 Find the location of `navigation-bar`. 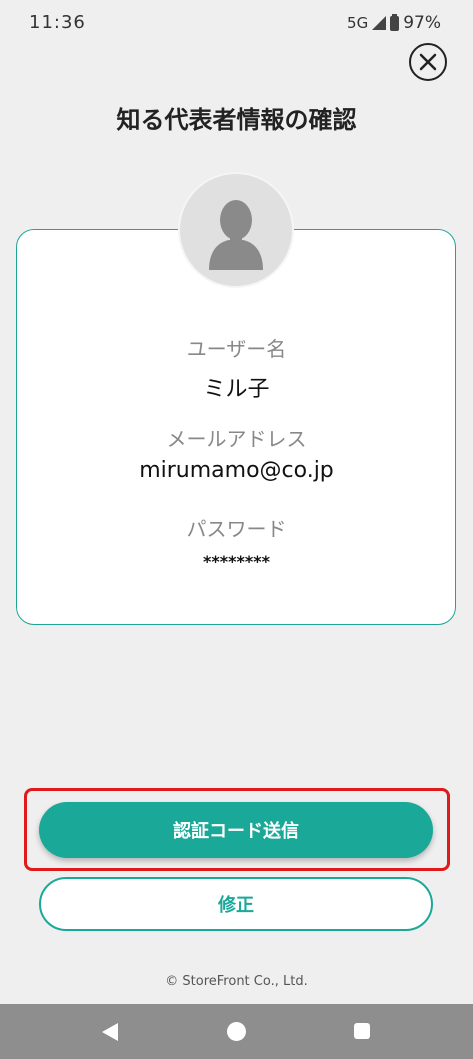

navigation-bar is located at coordinates (236, 1031).